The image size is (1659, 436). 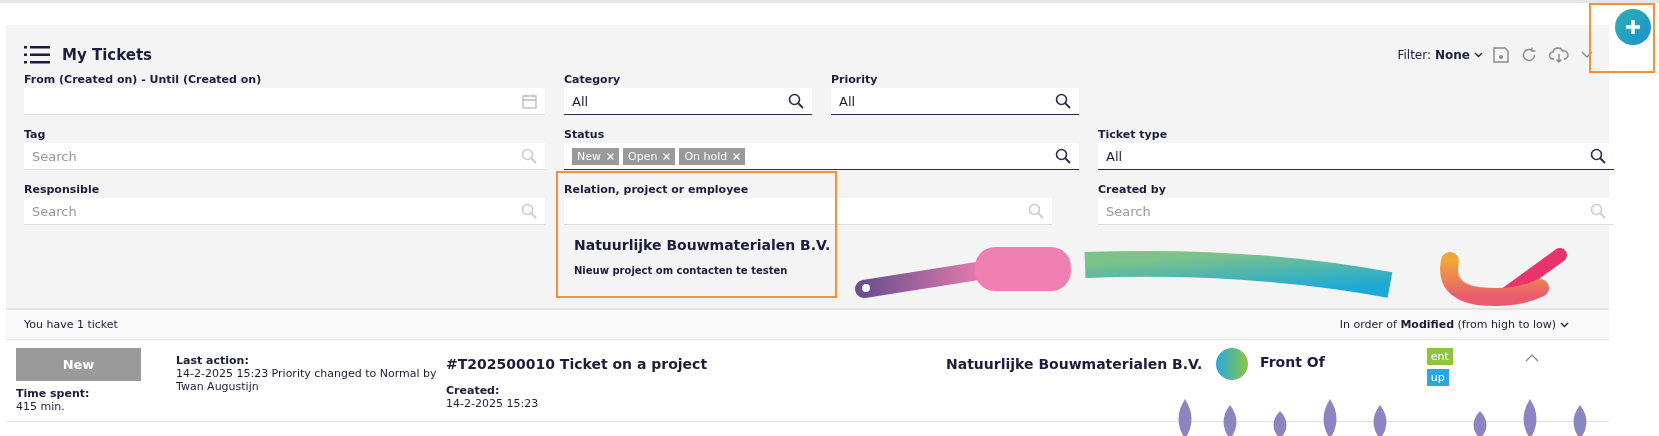 I want to click on created-label: Created:, so click(x=473, y=390).